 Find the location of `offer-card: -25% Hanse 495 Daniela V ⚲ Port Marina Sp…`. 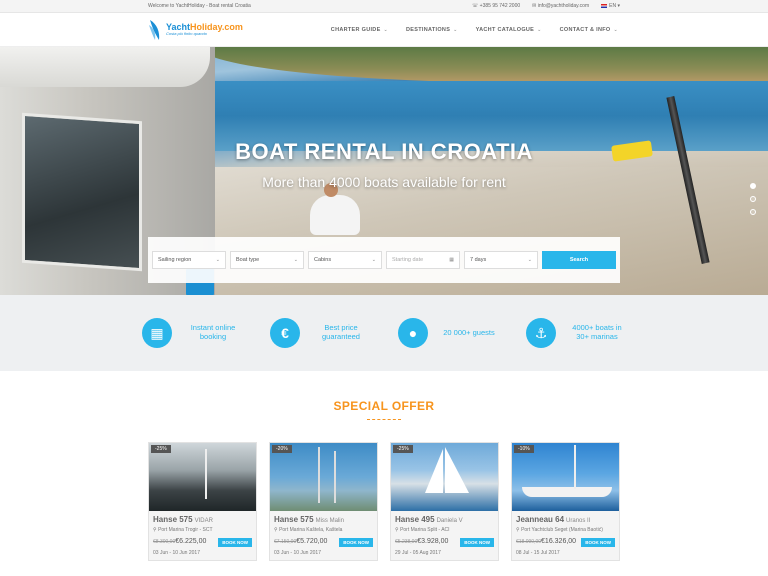

offer-card: -25% Hanse 495 Daniela V ⚲ Port Marina Sp… is located at coordinates (444, 501).